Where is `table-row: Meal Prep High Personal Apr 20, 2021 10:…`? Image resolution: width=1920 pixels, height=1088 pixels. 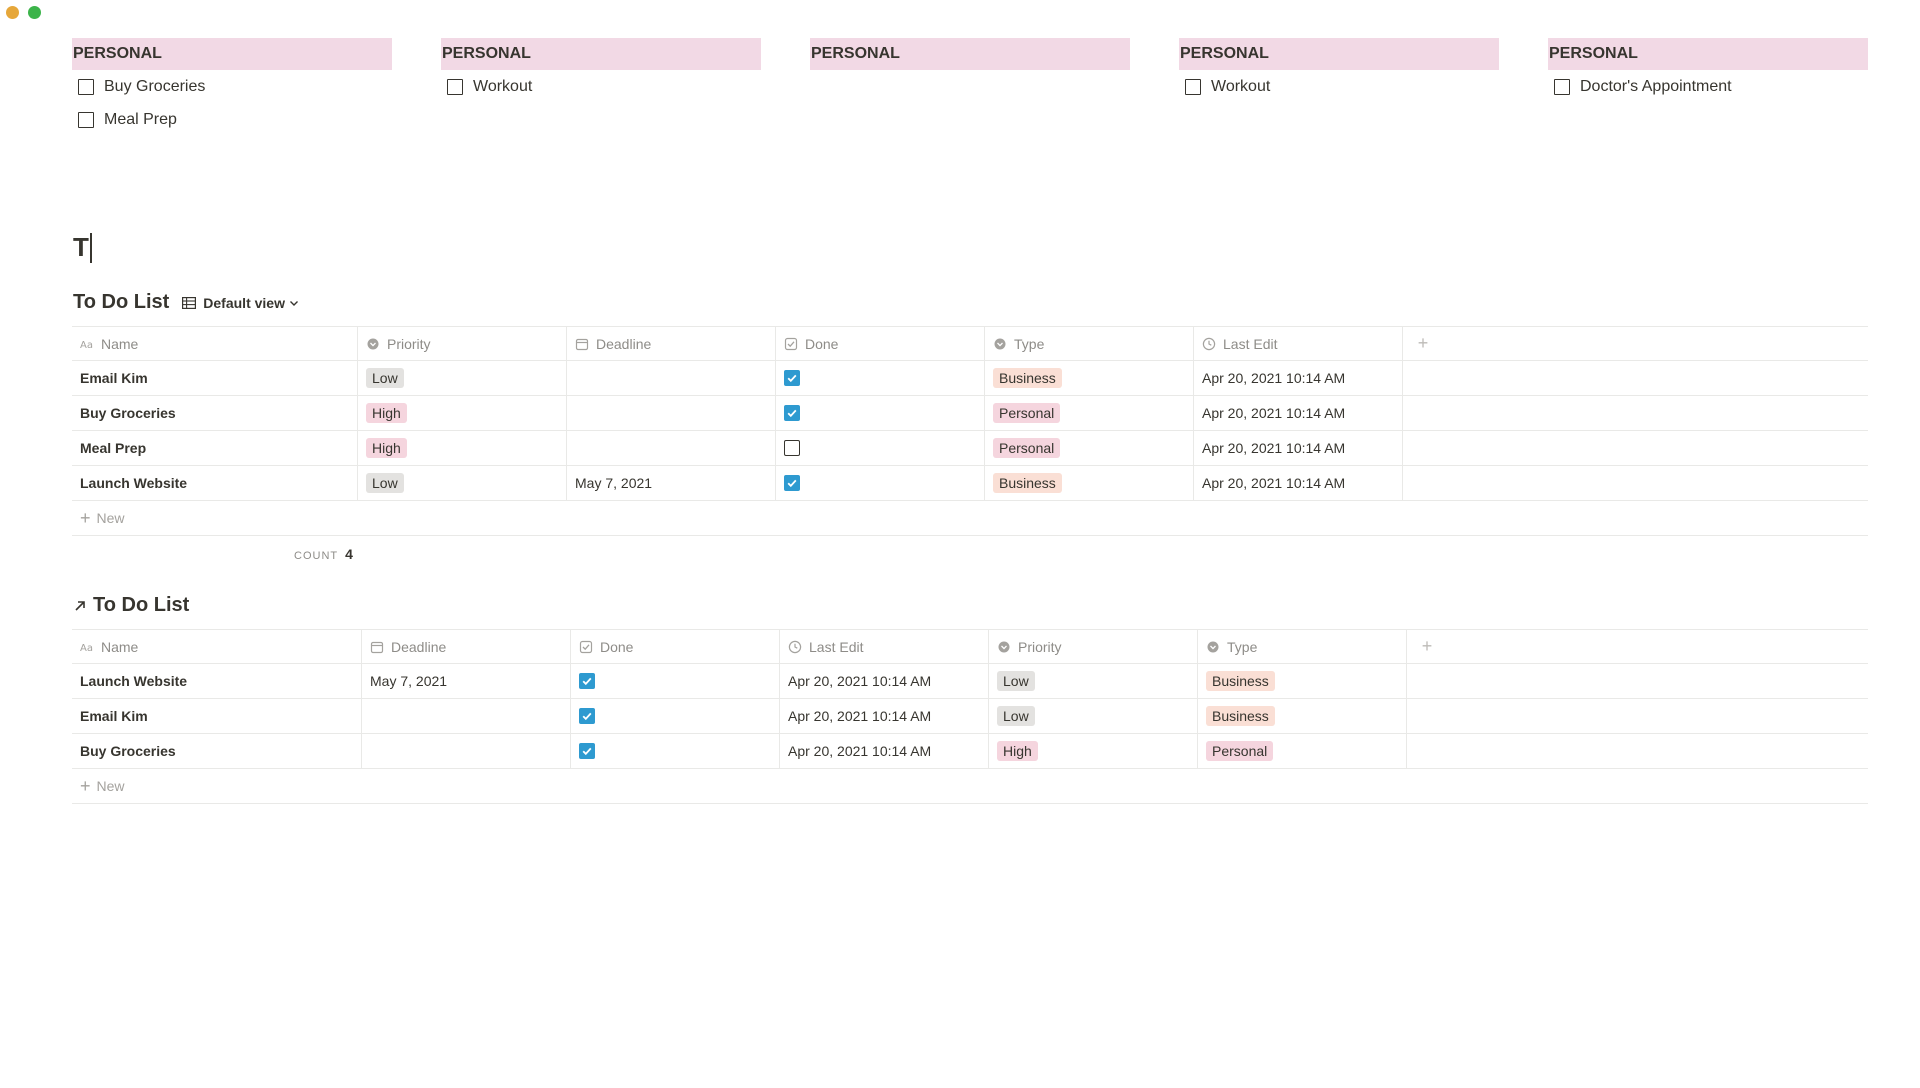
table-row: Meal Prep High Personal Apr 20, 2021 10:… is located at coordinates (970, 448).